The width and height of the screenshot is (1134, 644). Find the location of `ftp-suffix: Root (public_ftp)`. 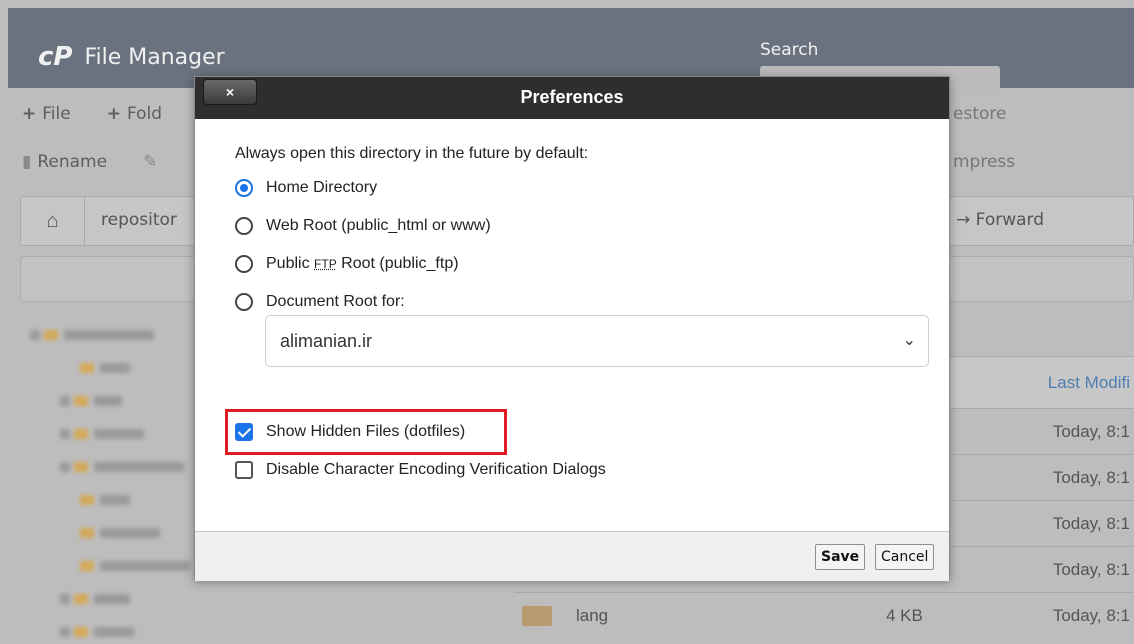

ftp-suffix: Root (public_ftp) is located at coordinates (397, 263).